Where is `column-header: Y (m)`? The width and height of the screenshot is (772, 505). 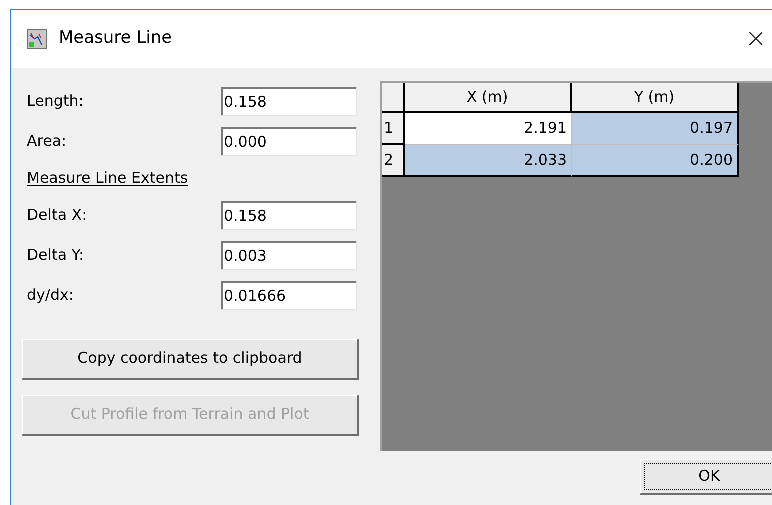
column-header: Y (m) is located at coordinates (655, 98).